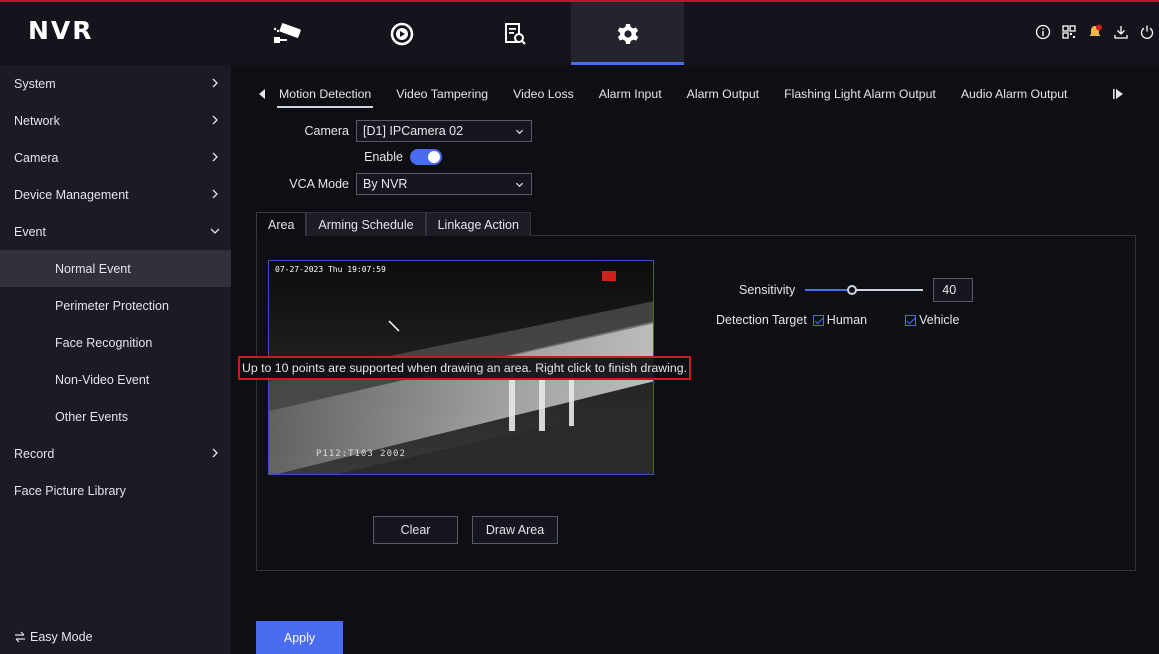 This screenshot has height=654, width=1159. I want to click on alarm-bell-icon, so click(1095, 32).